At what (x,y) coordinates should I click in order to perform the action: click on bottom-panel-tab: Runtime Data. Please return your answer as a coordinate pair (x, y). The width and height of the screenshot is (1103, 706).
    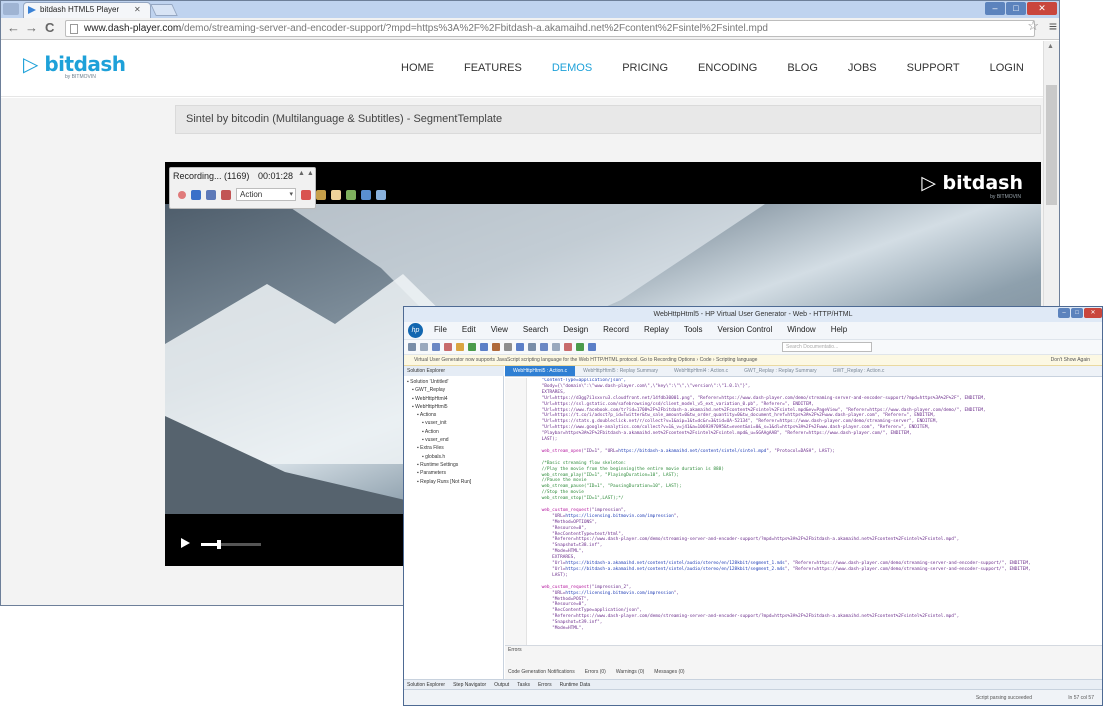
    Looking at the image, I should click on (575, 684).